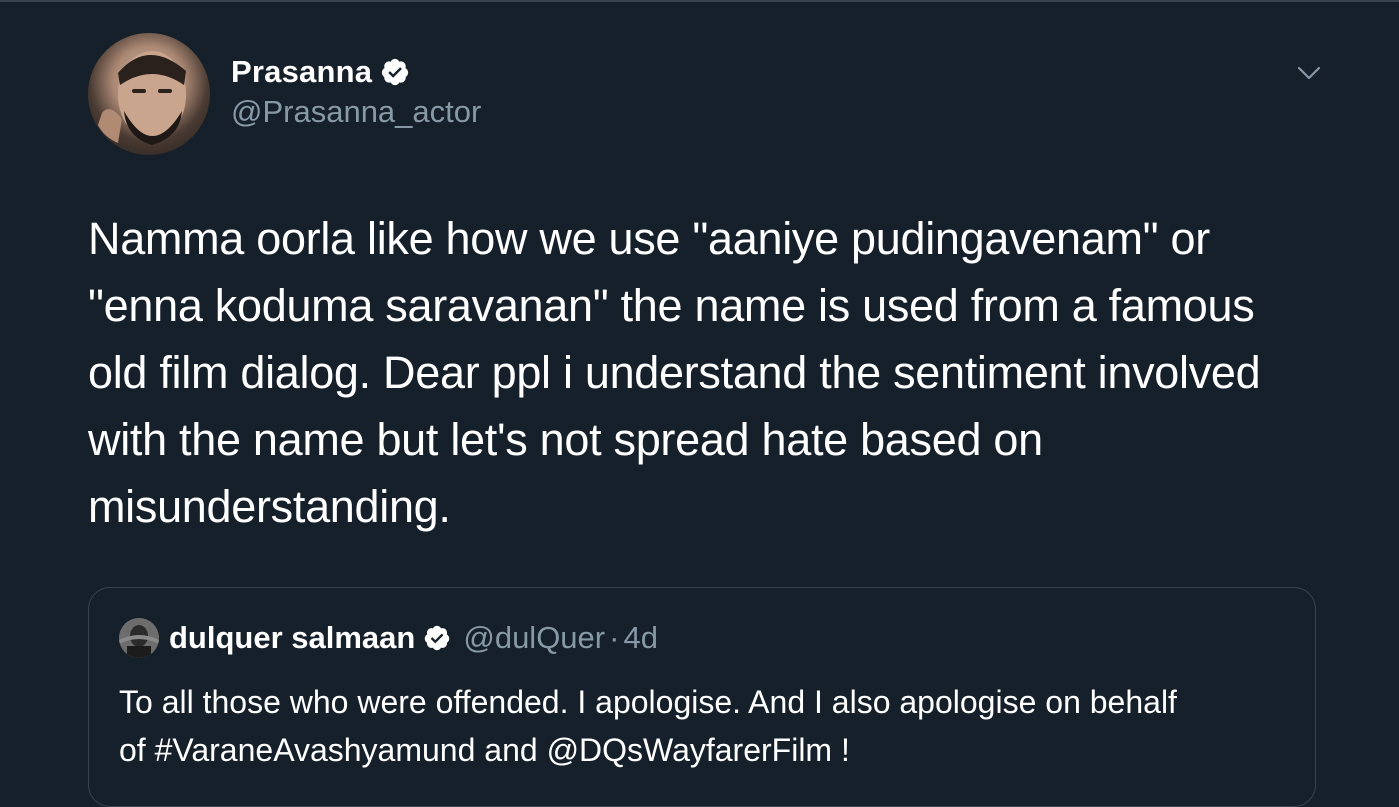 The height and width of the screenshot is (807, 1399). What do you see at coordinates (301, 72) in the screenshot?
I see `author-name: Prasanna` at bounding box center [301, 72].